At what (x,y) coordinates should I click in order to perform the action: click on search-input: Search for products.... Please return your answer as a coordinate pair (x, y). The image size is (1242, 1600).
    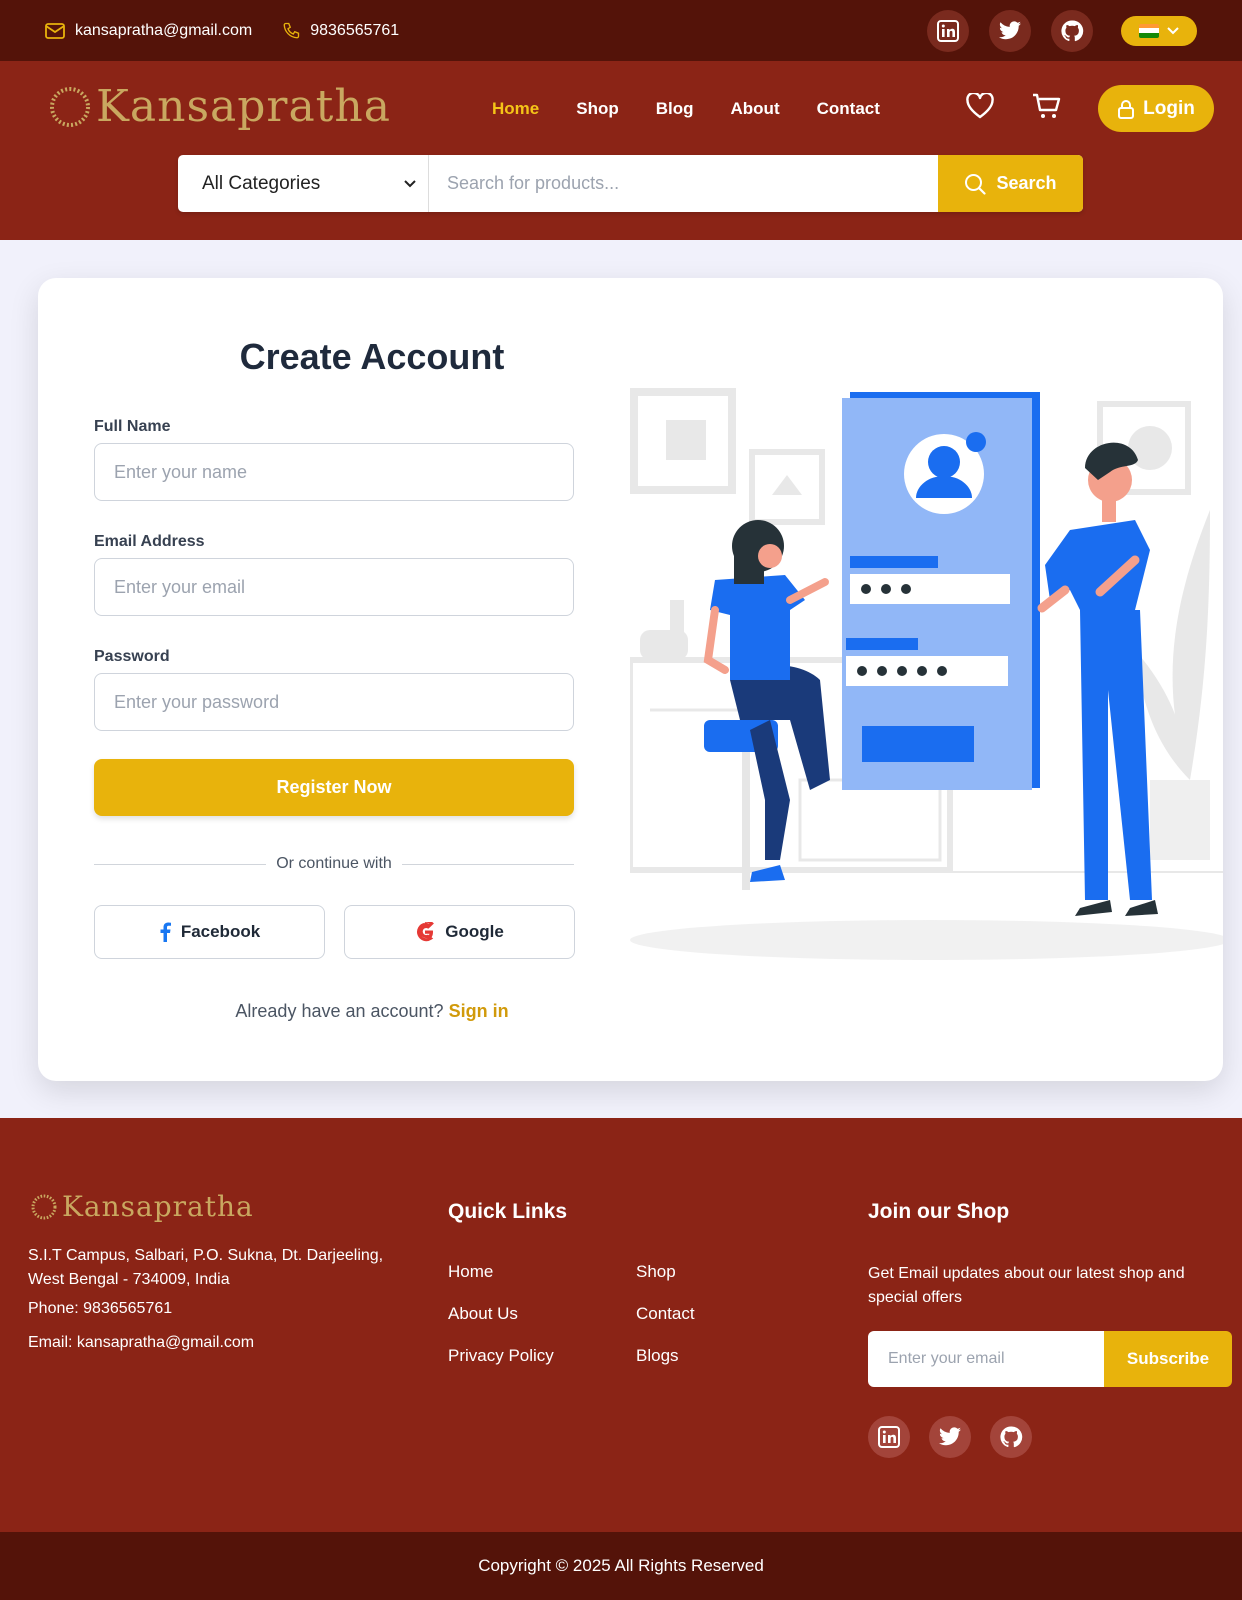
    Looking at the image, I should click on (683, 183).